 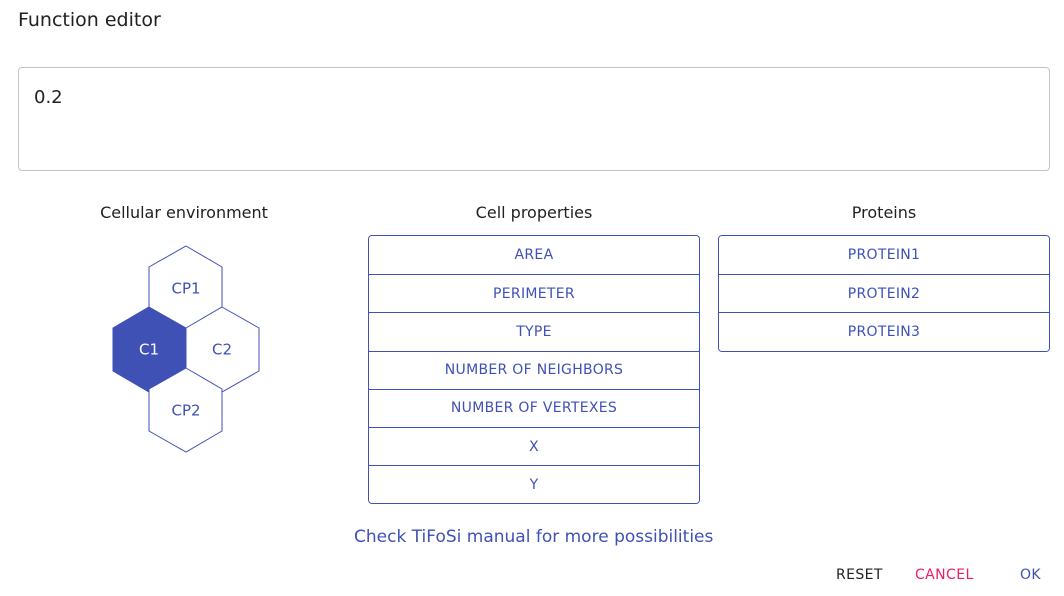 What do you see at coordinates (884, 255) in the screenshot?
I see `protein-item-1: PROTEIN1` at bounding box center [884, 255].